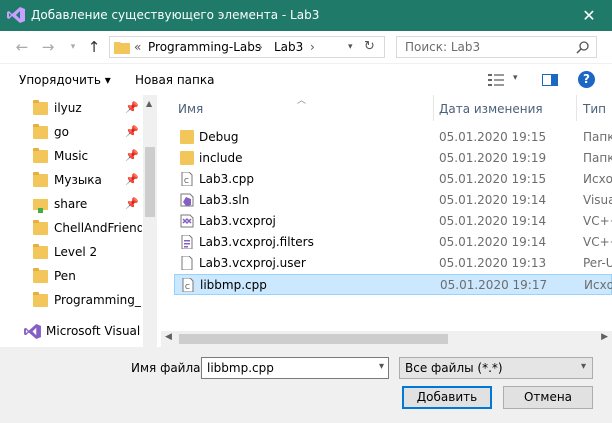 Image resolution: width=612 pixels, height=423 pixels. Describe the element at coordinates (190, 115) in the screenshot. I see `column-header-name: Имя` at that location.